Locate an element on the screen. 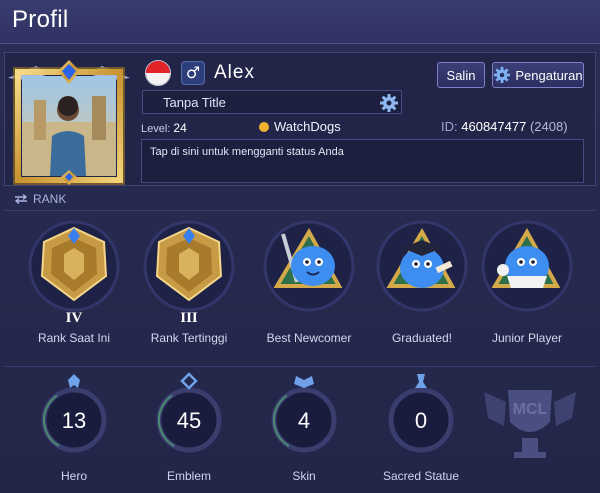  skin-count-stat: 4 Skin is located at coordinates (304, 430).